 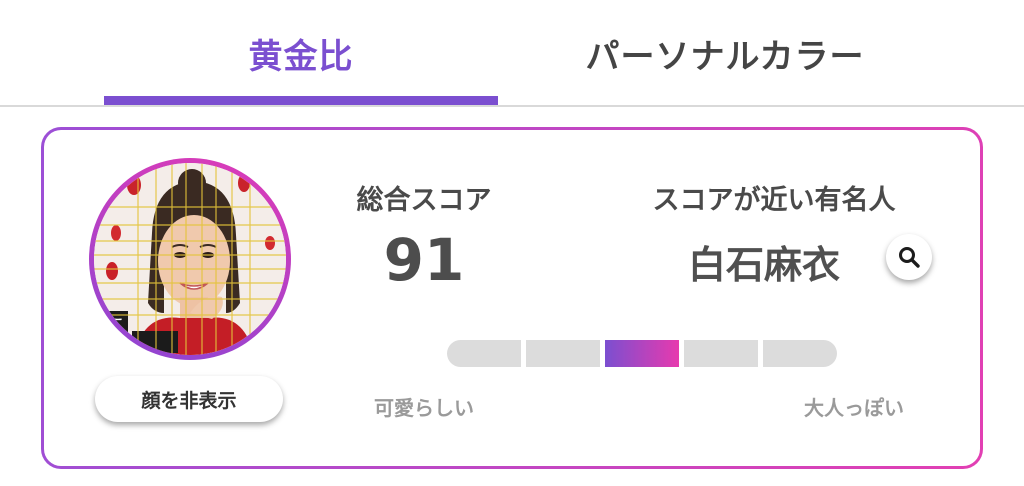 What do you see at coordinates (424, 408) in the screenshot?
I see `scale-label-cute: 可愛らしい` at bounding box center [424, 408].